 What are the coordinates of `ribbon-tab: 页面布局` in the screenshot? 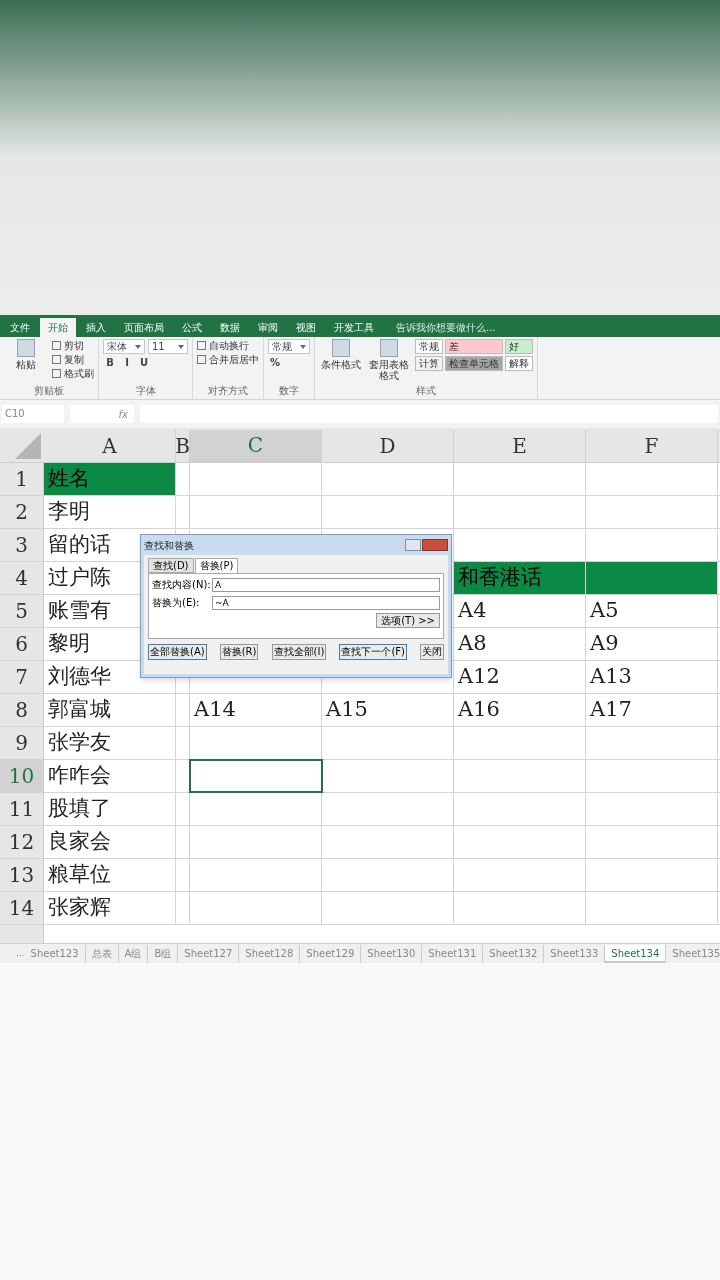 It's located at (144, 327).